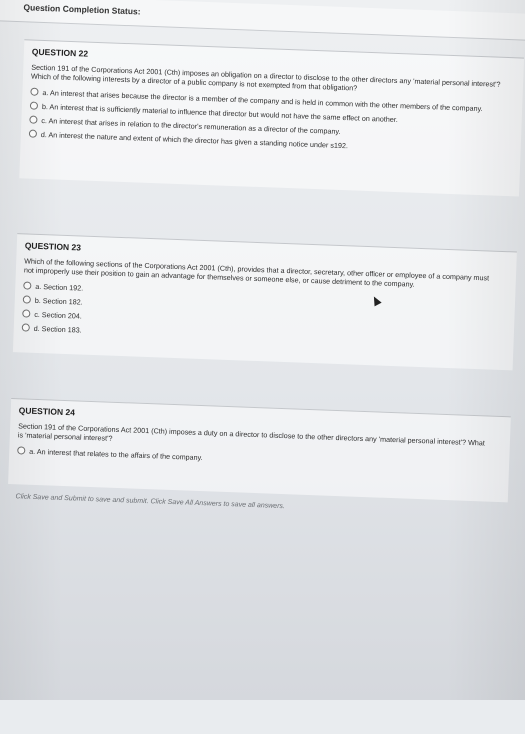 The width and height of the screenshot is (525, 734). I want to click on option-a: a. Section 192., so click(53, 286).